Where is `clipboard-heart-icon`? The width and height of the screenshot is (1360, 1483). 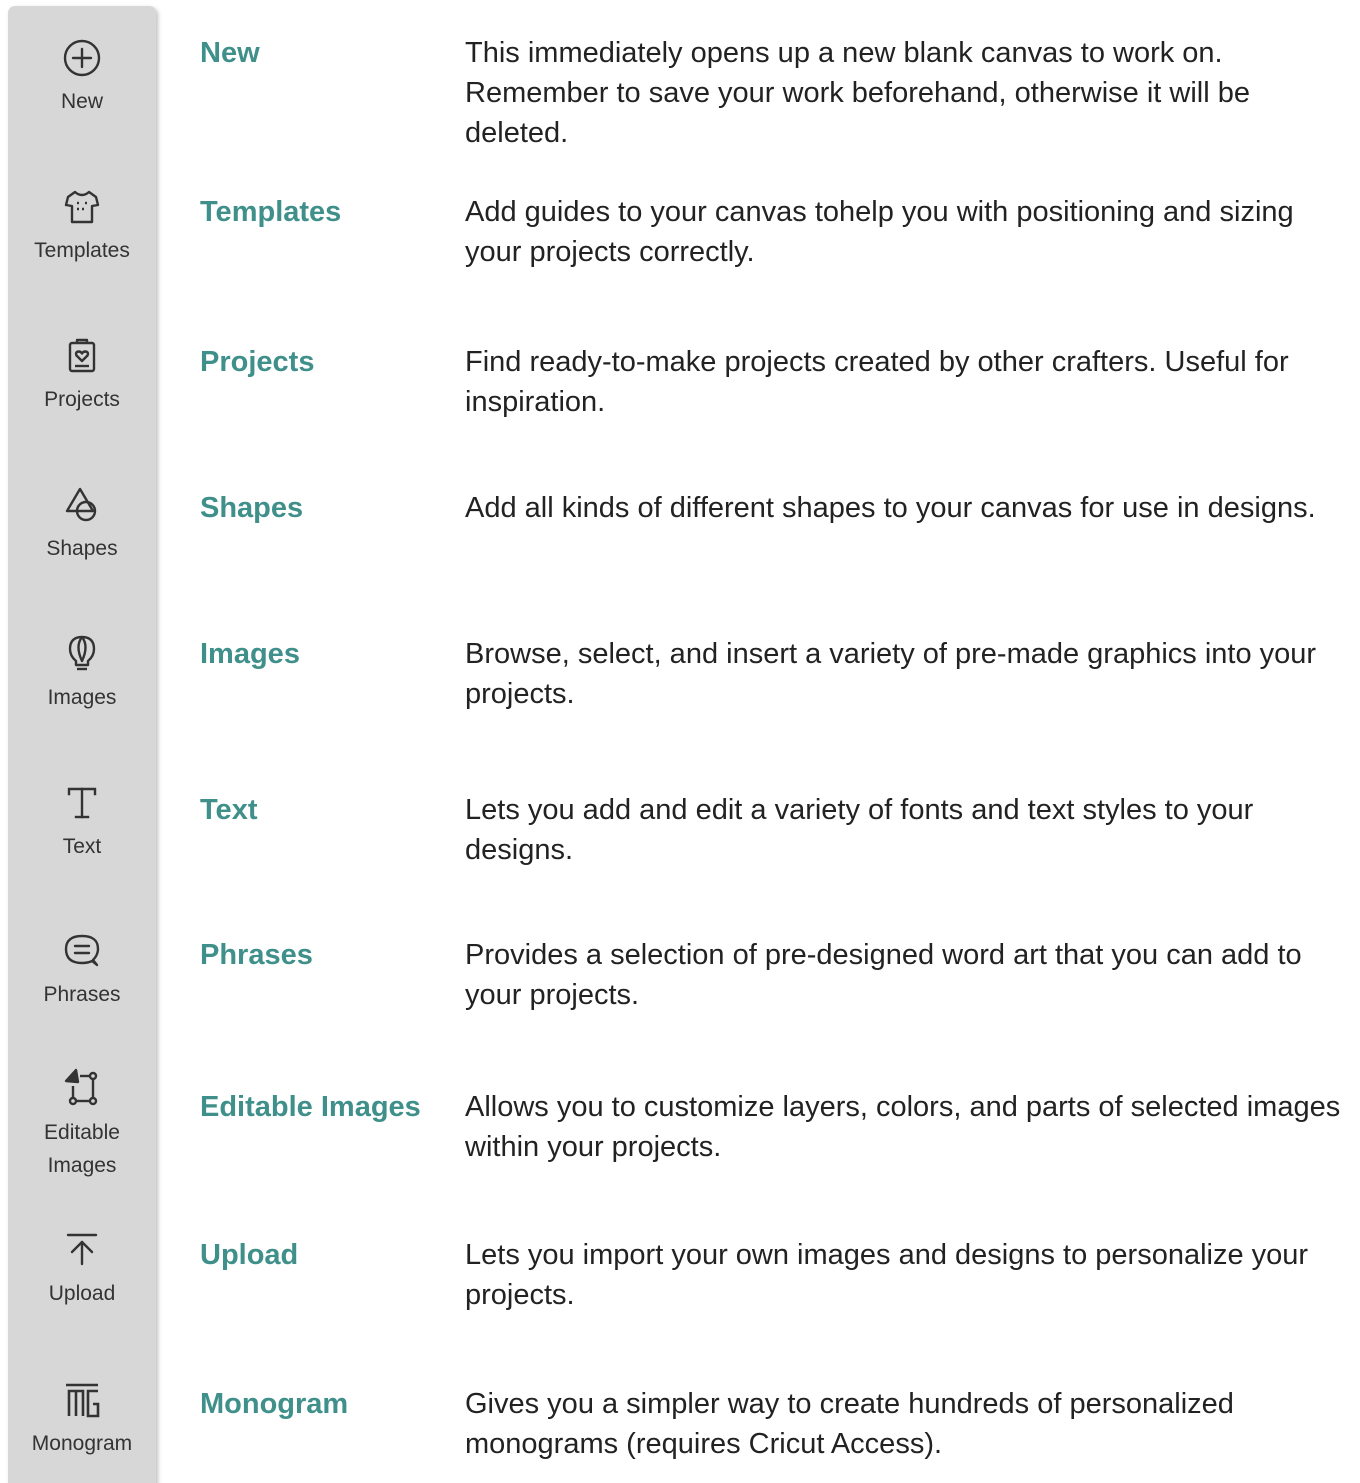 clipboard-heart-icon is located at coordinates (82, 356).